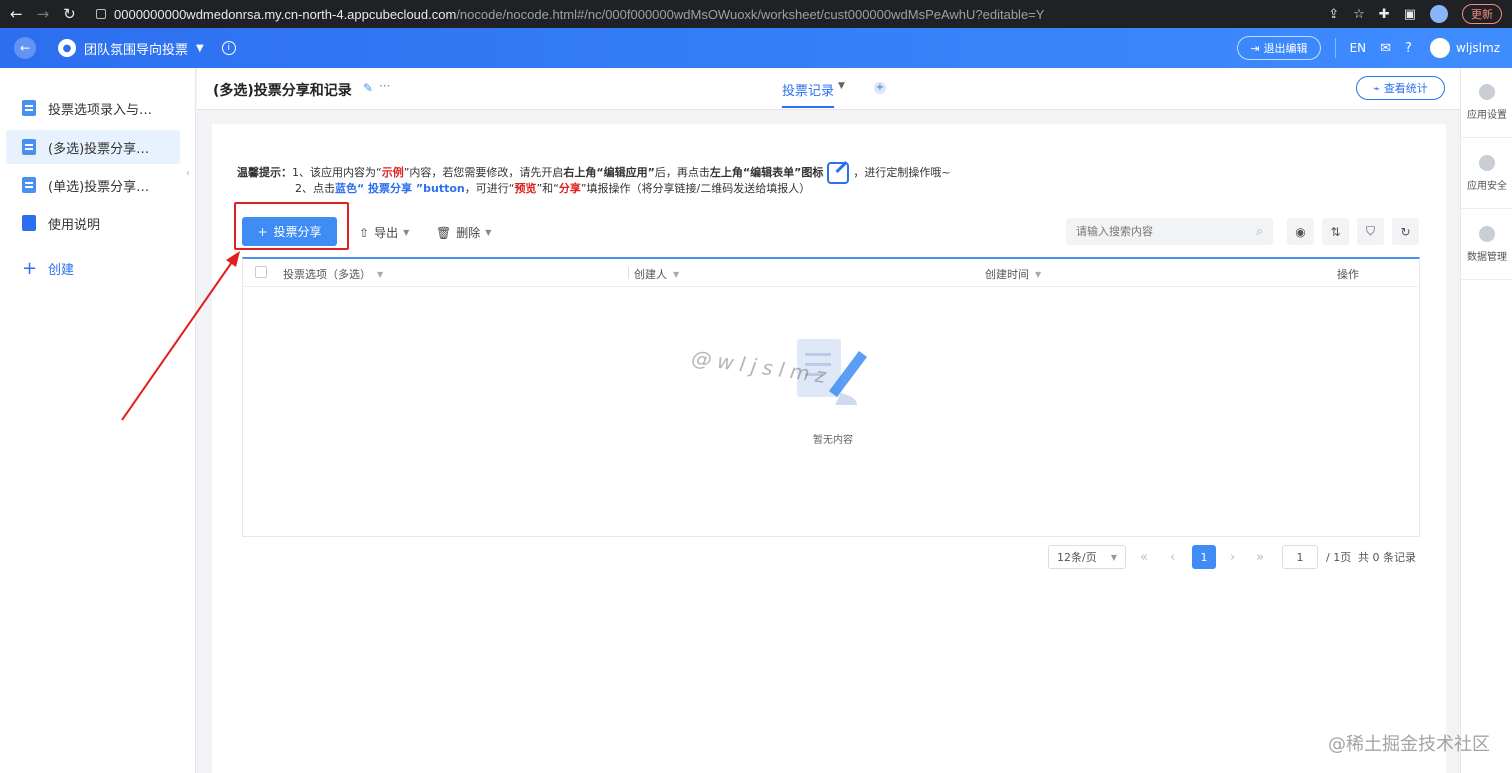 The width and height of the screenshot is (1512, 773). What do you see at coordinates (25, 48) in the screenshot?
I see `back-button: ←` at bounding box center [25, 48].